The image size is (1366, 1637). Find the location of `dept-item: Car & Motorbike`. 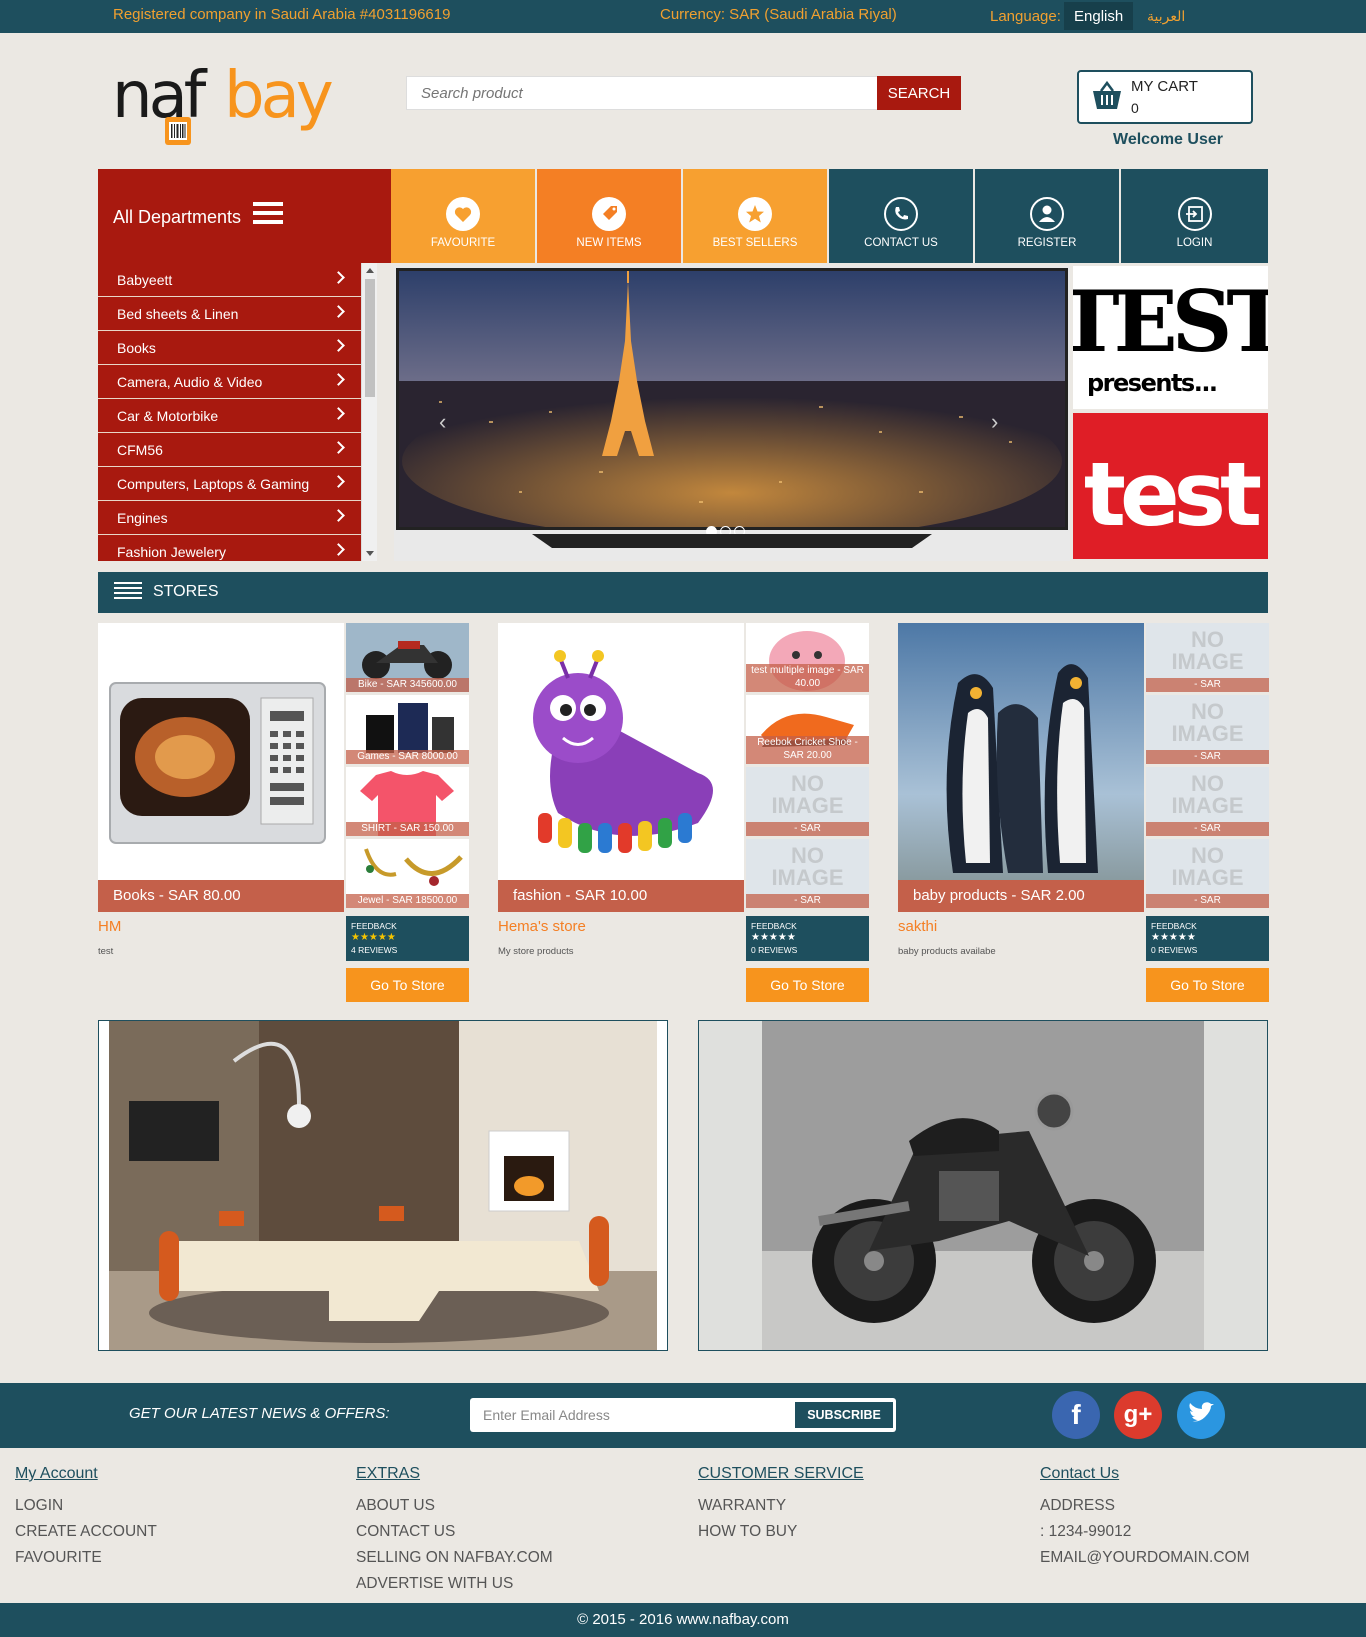

dept-item: Car & Motorbike is located at coordinates (229, 416).